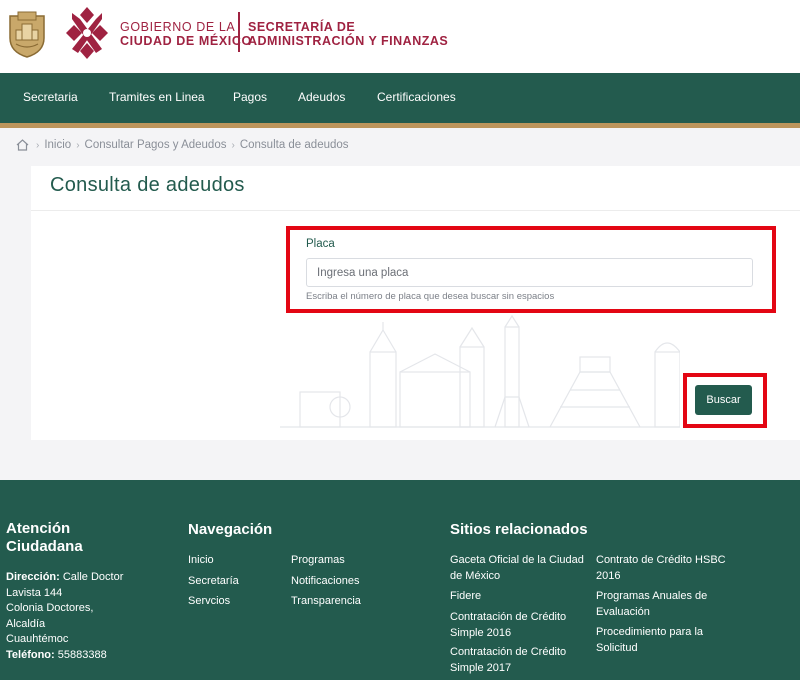  Describe the element at coordinates (508, 617) in the screenshot. I see `credito-2016-line1: Contratación de Crédito` at that location.